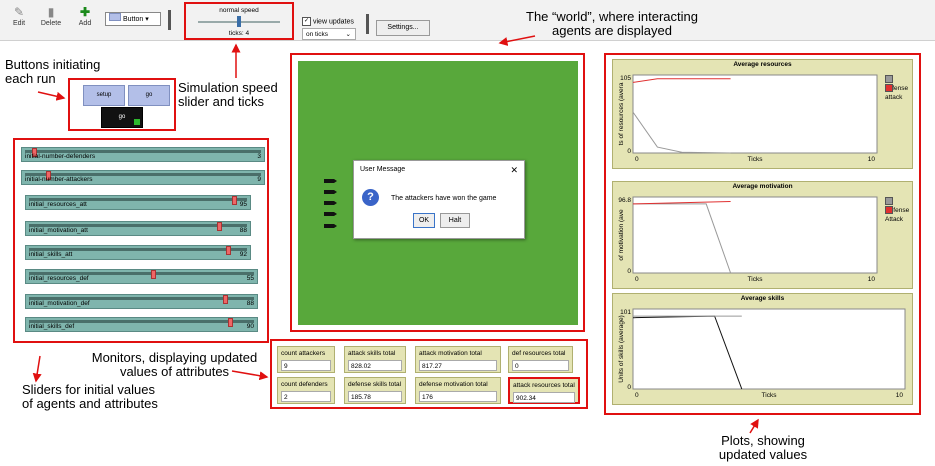 This screenshot has width=935, height=466. Describe the element at coordinates (894, 97) in the screenshot. I see `legend-label: attack` at that location.